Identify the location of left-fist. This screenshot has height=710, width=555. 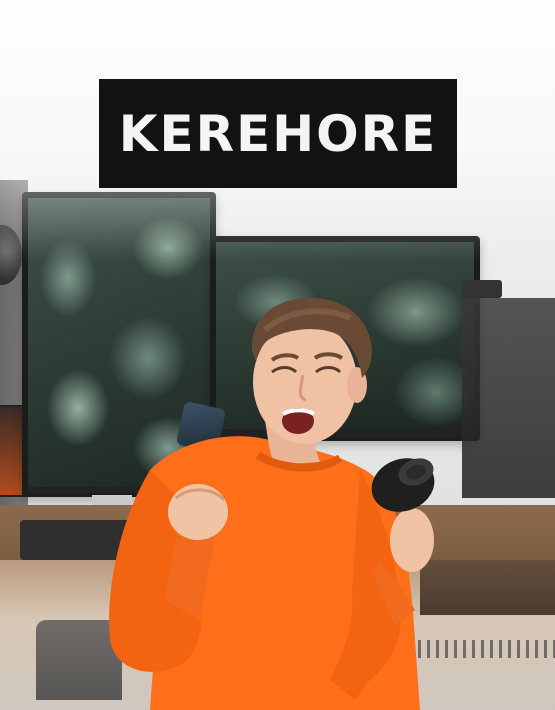
(198, 512).